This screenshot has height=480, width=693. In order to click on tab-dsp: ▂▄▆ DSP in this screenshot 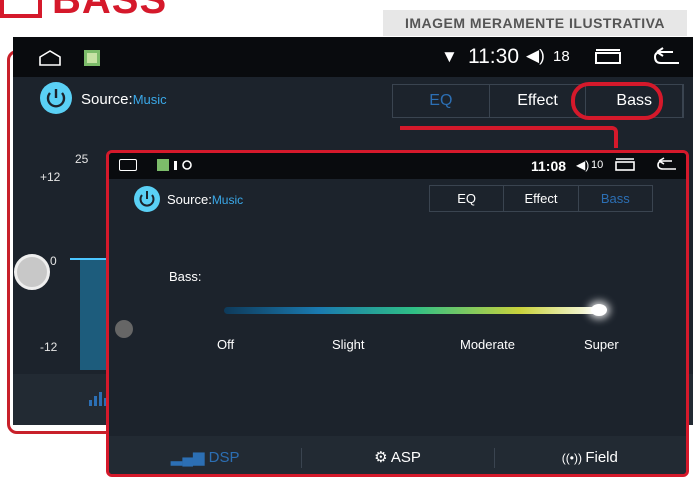, I will do `click(205, 455)`.